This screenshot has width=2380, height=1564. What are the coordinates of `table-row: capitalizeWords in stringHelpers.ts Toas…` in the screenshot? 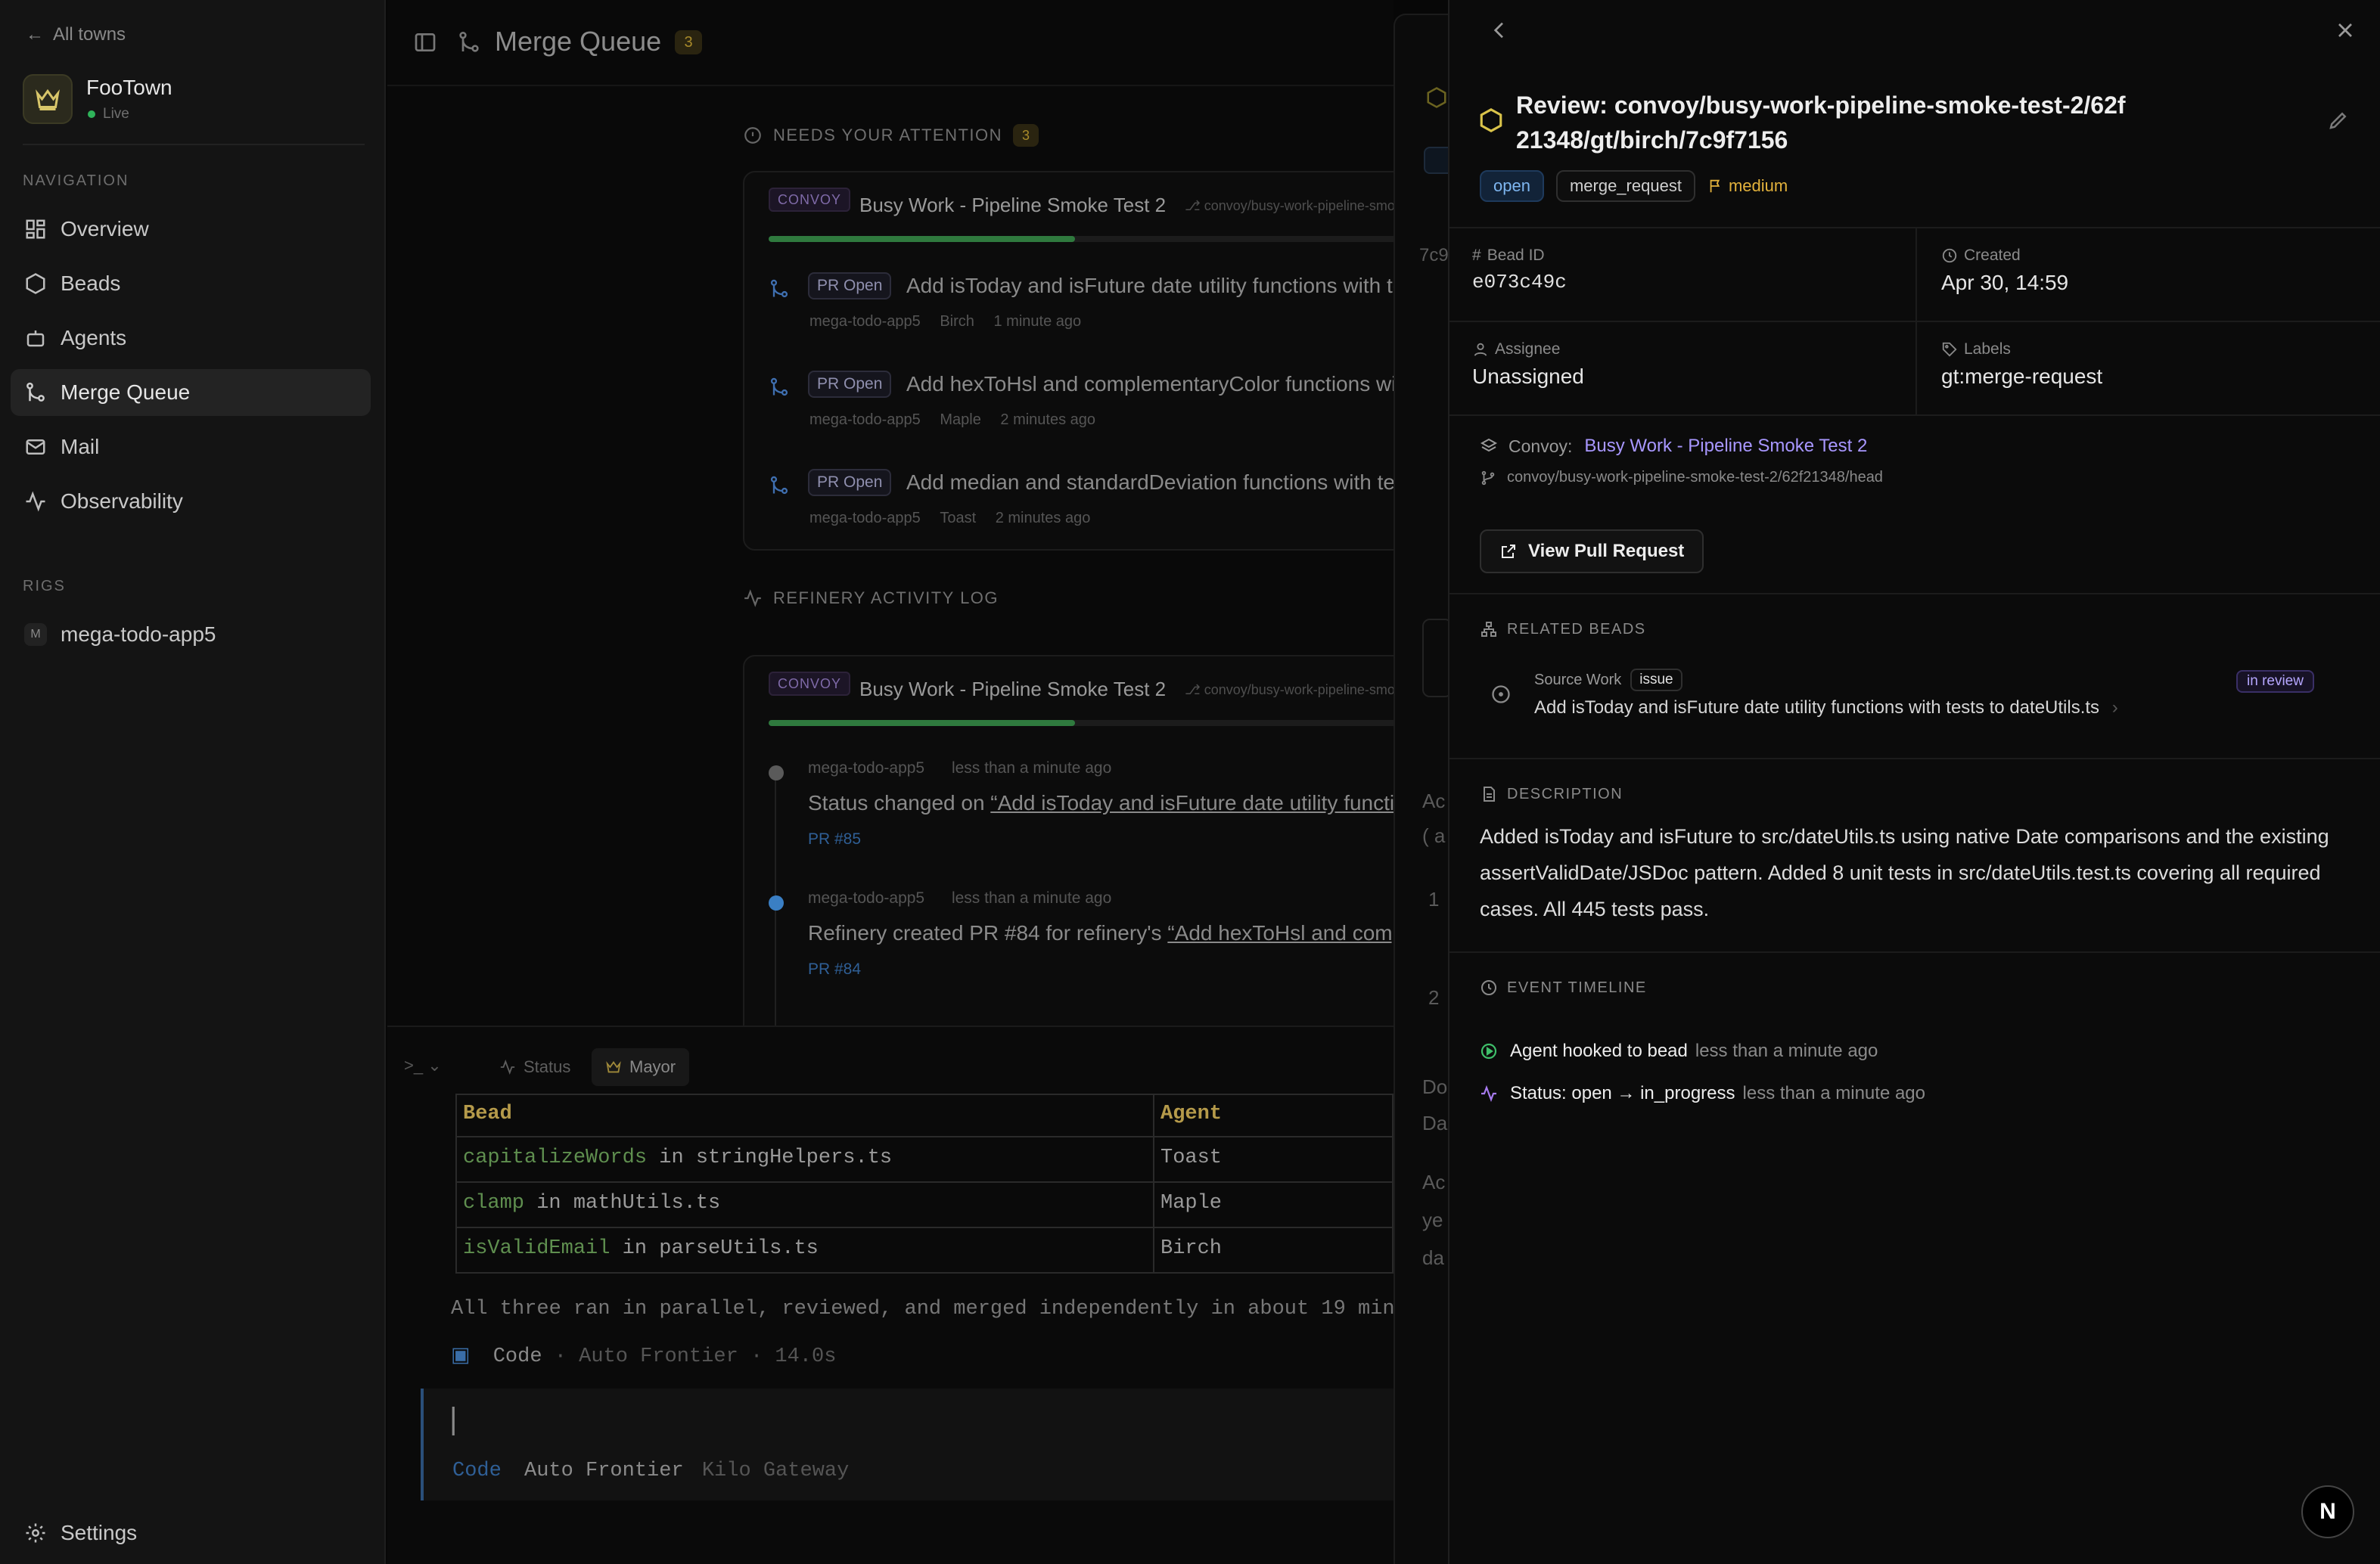 It's located at (924, 1160).